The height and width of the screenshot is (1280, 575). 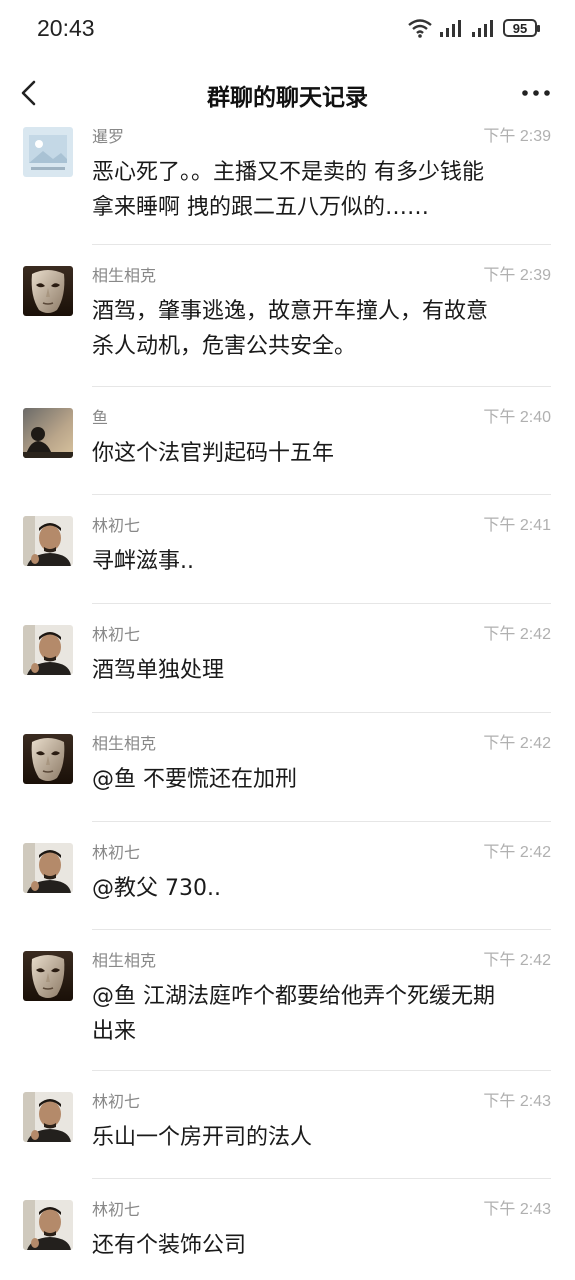 I want to click on message-text: 酒驾，肇事逃逸，故意开车撞人，有故意 杀人动机，危害公共安全。, so click(x=290, y=329).